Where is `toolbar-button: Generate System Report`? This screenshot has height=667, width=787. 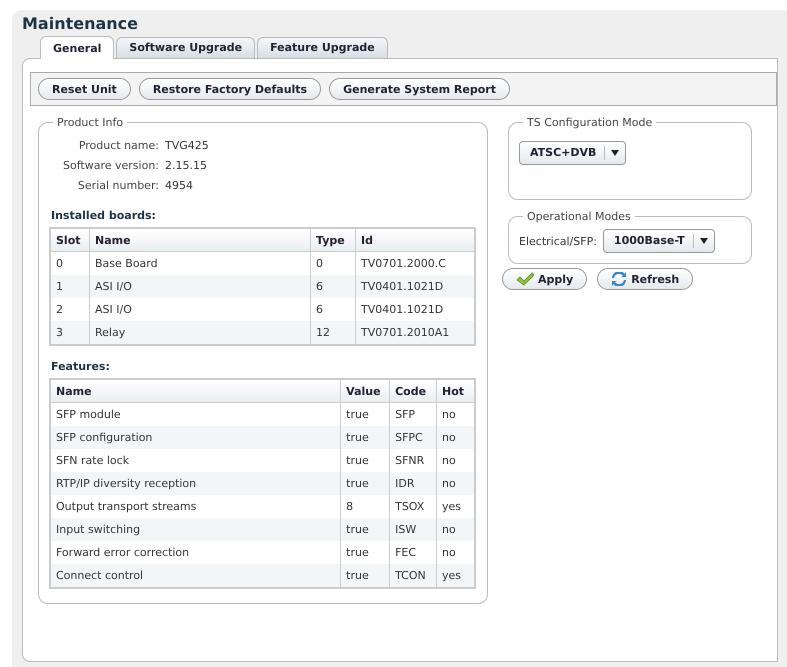 toolbar-button: Generate System Report is located at coordinates (419, 89).